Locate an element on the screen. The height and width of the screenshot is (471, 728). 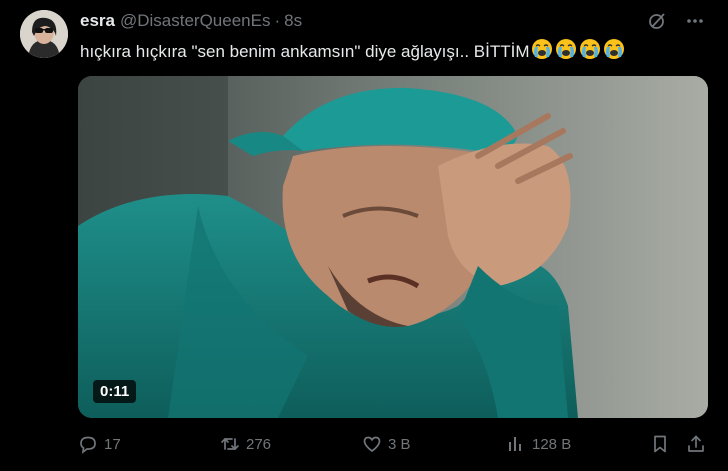
share-button is located at coordinates (696, 444).